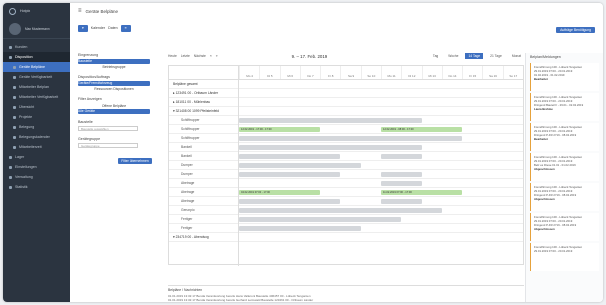  What do you see at coordinates (516, 56) in the screenshot?
I see `view-button: Monat` at bounding box center [516, 56].